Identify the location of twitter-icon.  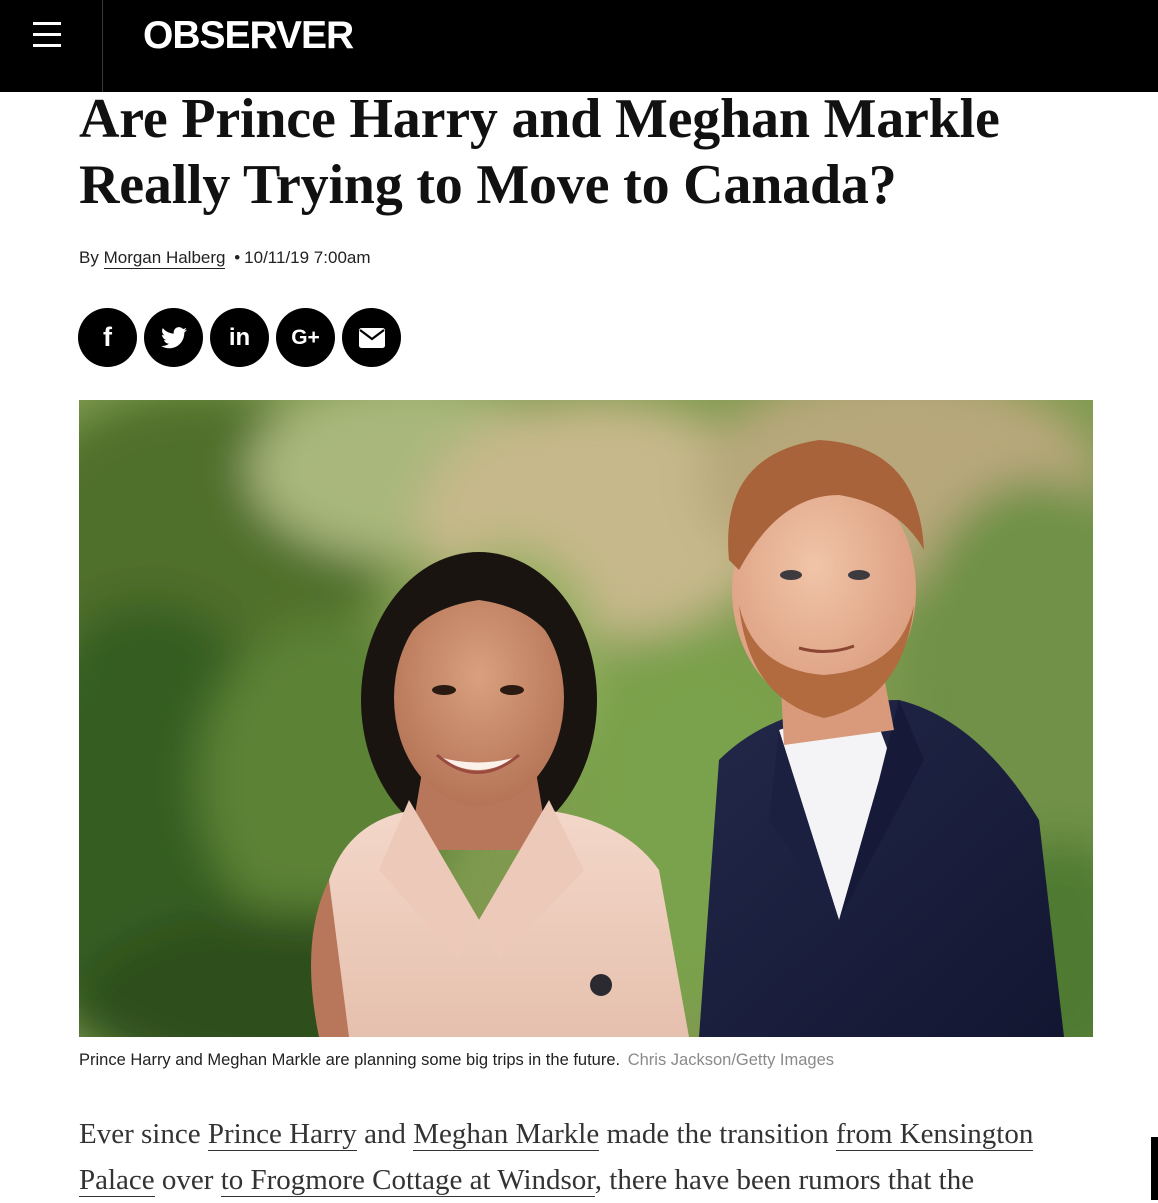
(173, 337).